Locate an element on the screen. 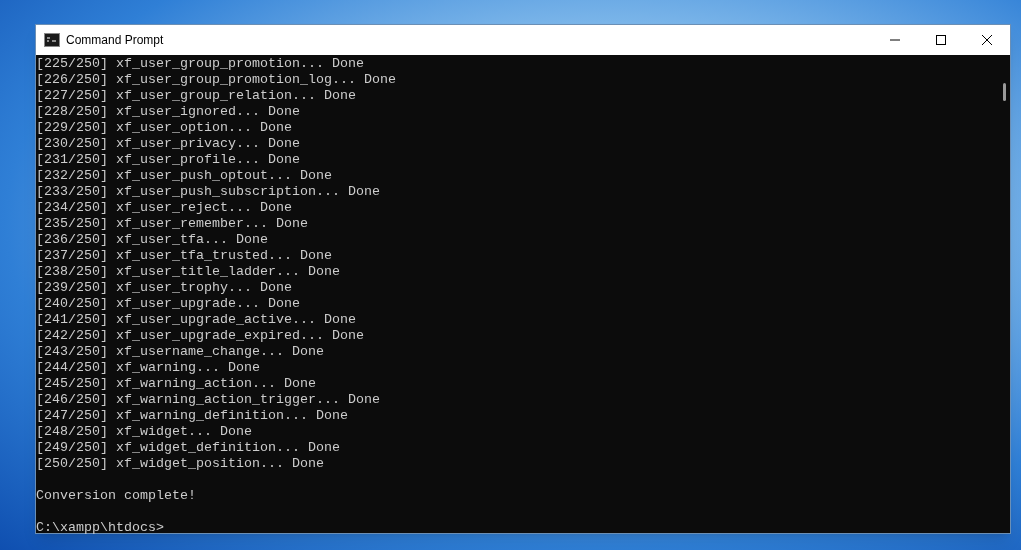 The image size is (1021, 550). output-line: [228/250] xf_user_ignored... Done is located at coordinates (168, 112).